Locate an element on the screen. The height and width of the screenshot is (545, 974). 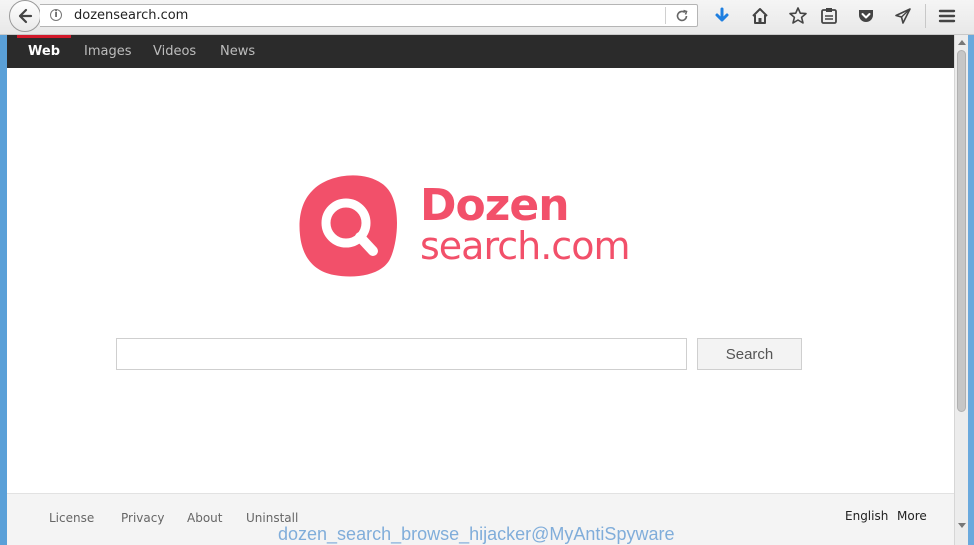
reload-icon is located at coordinates (682, 16).